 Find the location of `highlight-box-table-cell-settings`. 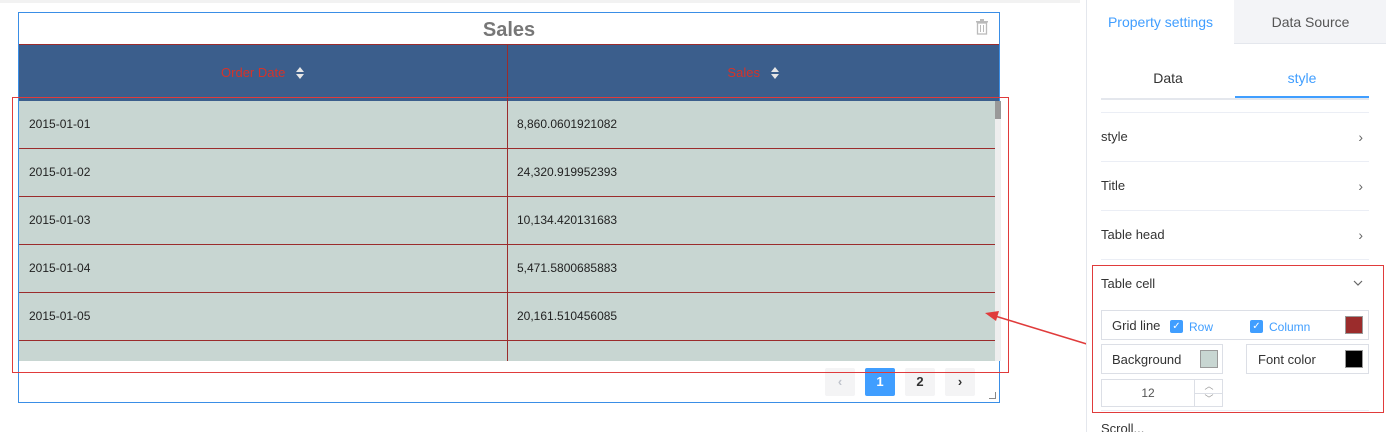

highlight-box-table-cell-settings is located at coordinates (1238, 339).